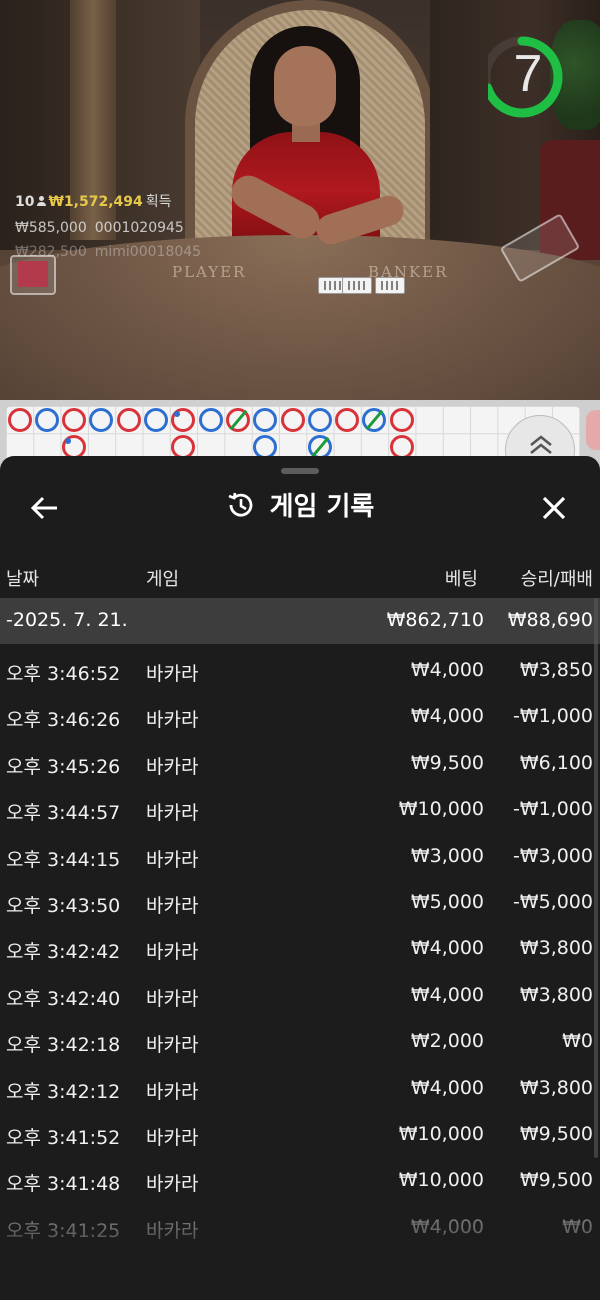 Image resolution: width=600 pixels, height=1300 pixels. Describe the element at coordinates (63, 674) in the screenshot. I see `row-time: 오후 3:46:52` at that location.